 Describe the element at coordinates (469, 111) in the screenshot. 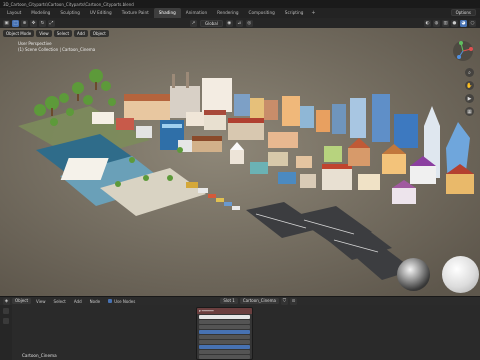

I see `perspective-grid-icon: ▦` at that location.